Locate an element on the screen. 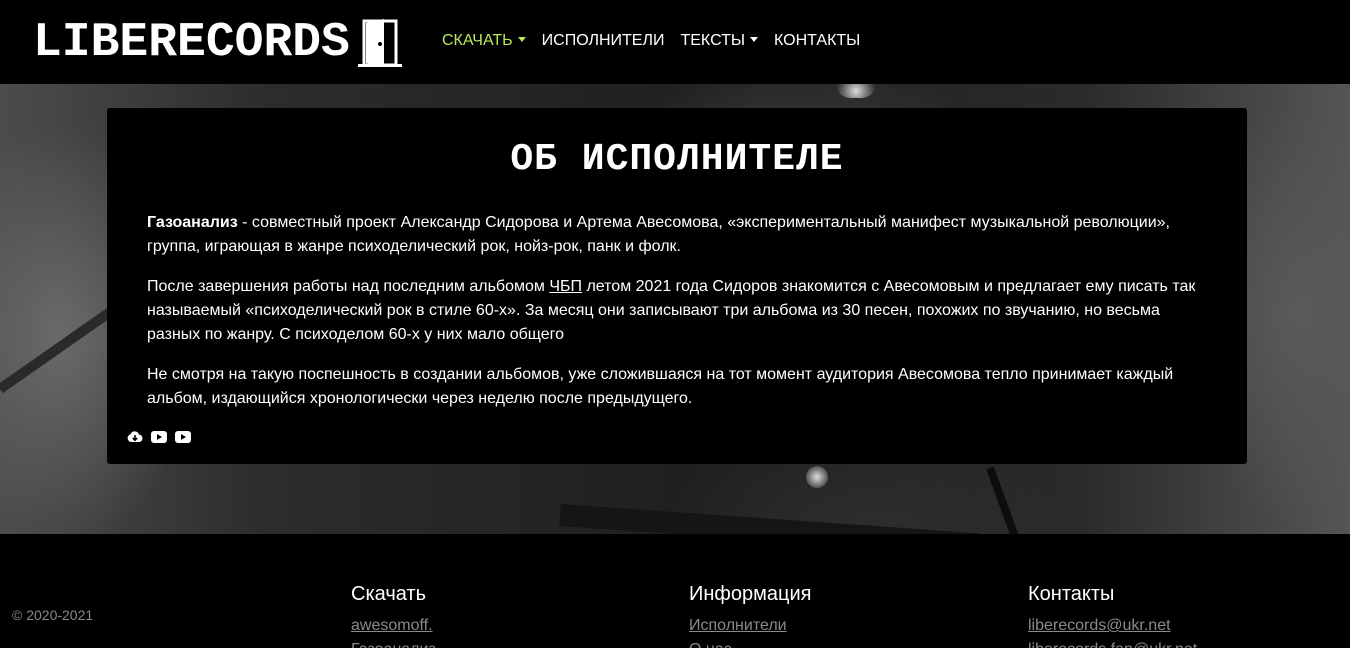  brand-logo-link: LIBERECORDS is located at coordinates (217, 43).